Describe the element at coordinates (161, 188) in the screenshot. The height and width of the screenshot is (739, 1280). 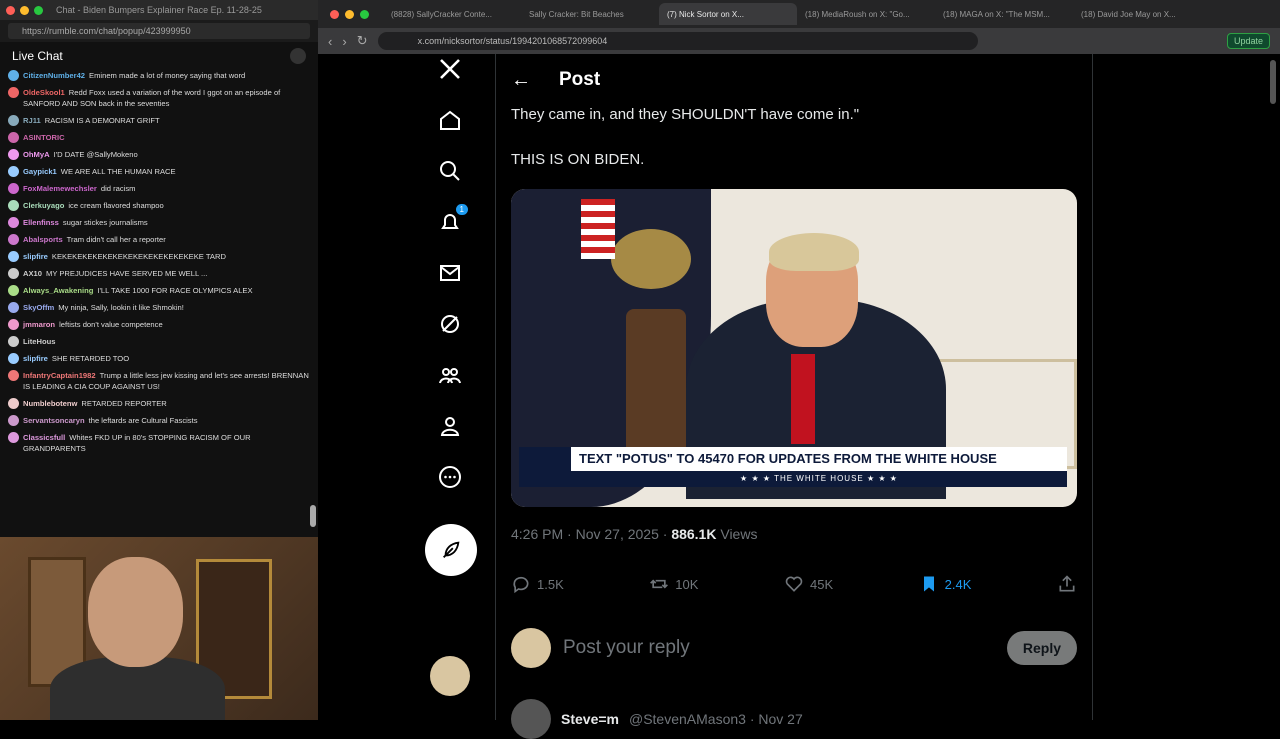
I see `chat-message: FoxMalemewechsler did racism` at that location.